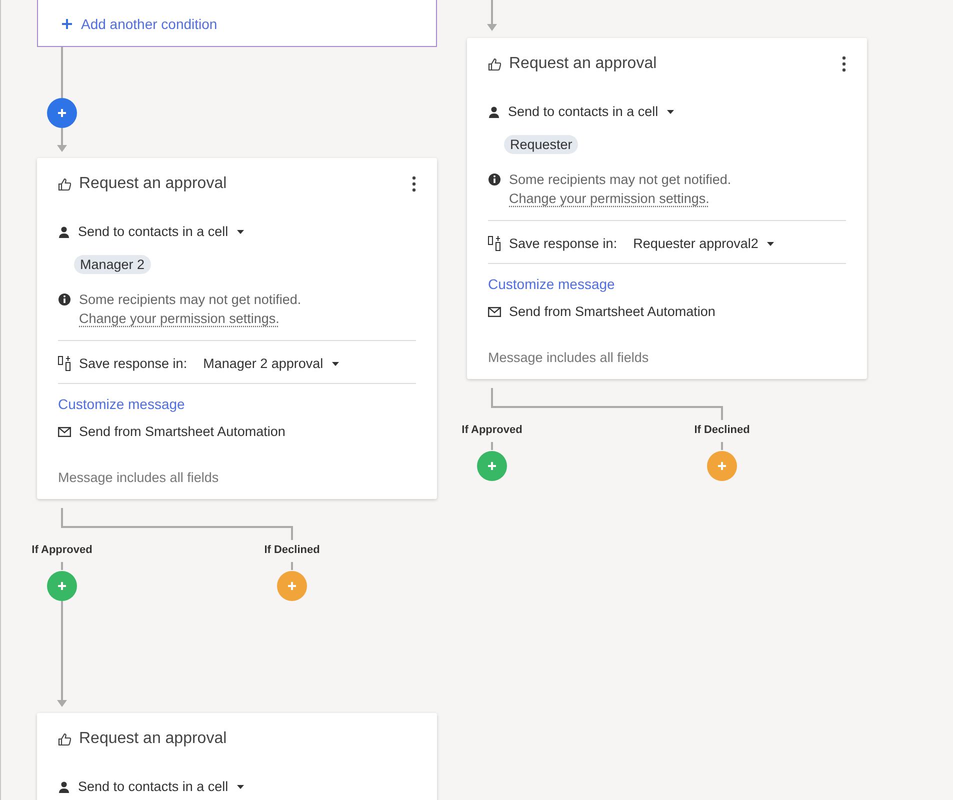 This screenshot has width=953, height=800. What do you see at coordinates (541, 144) in the screenshot?
I see `recipient-chip: Requester` at bounding box center [541, 144].